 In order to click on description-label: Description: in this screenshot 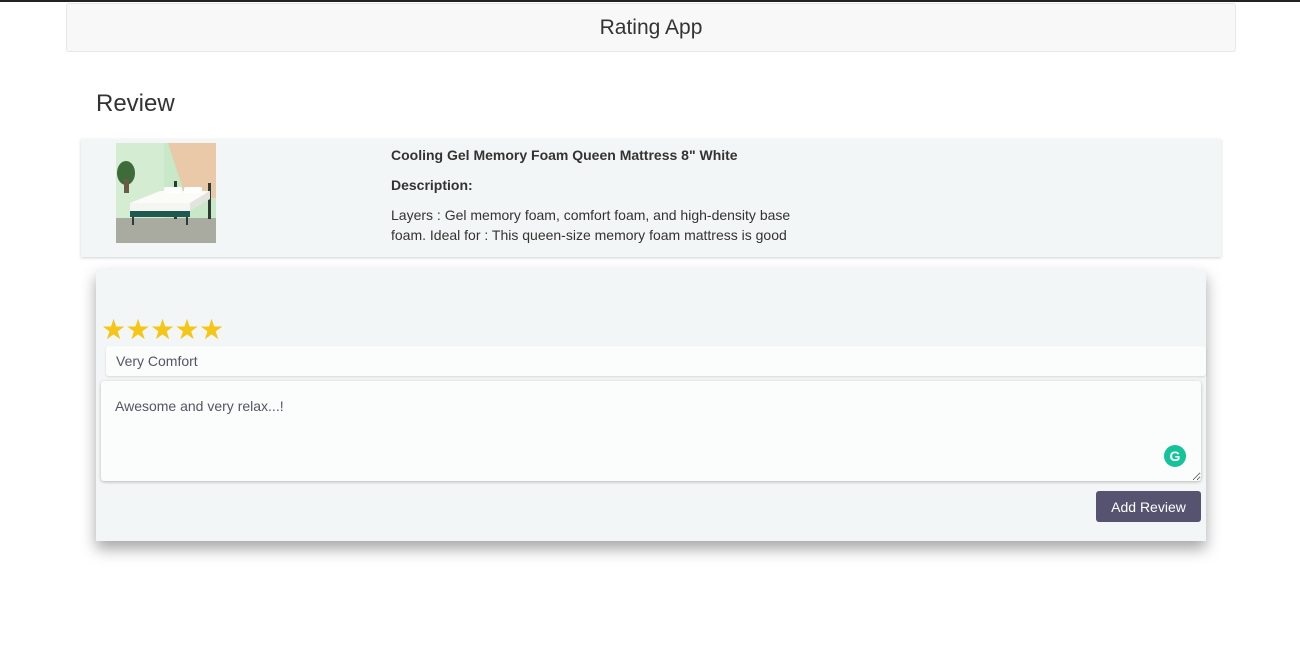, I will do `click(432, 185)`.